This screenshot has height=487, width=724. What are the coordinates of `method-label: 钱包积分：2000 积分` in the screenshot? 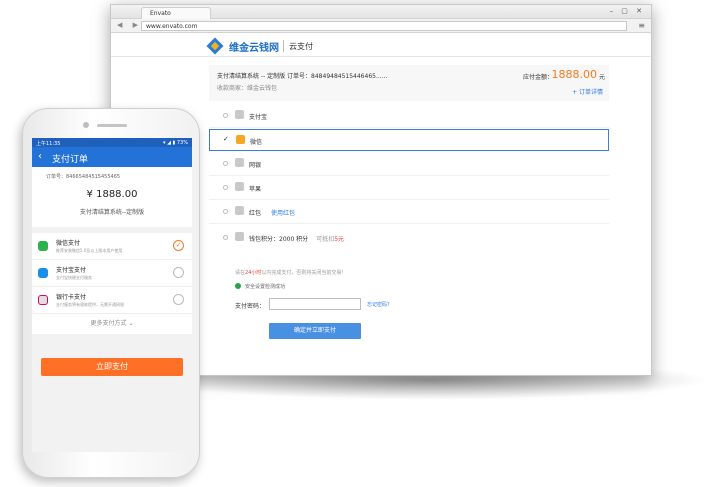 It's located at (279, 239).